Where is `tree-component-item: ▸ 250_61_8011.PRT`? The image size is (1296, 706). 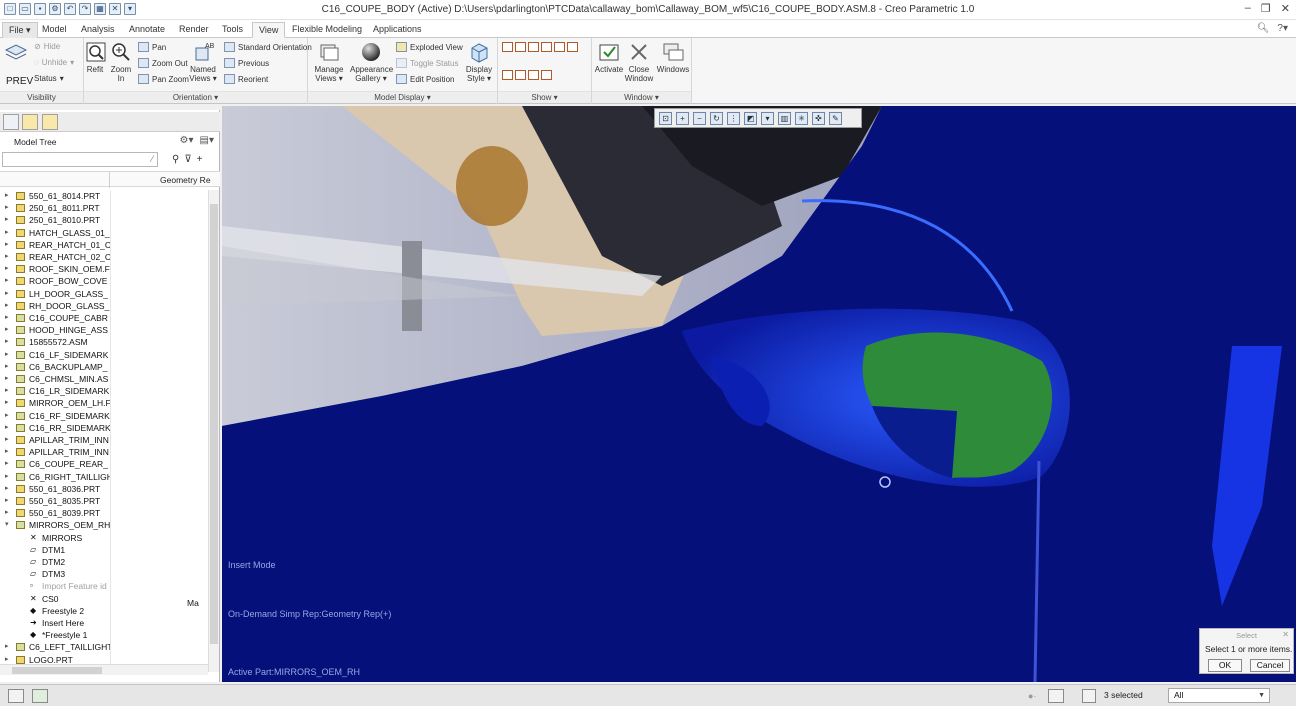 tree-component-item: ▸ 250_61_8011.PRT is located at coordinates (55, 208).